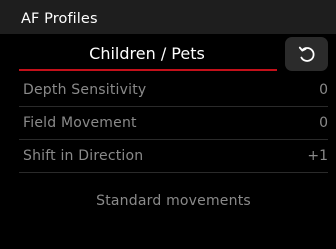  Describe the element at coordinates (173, 201) in the screenshot. I see `preset-label: Standard movements` at that location.